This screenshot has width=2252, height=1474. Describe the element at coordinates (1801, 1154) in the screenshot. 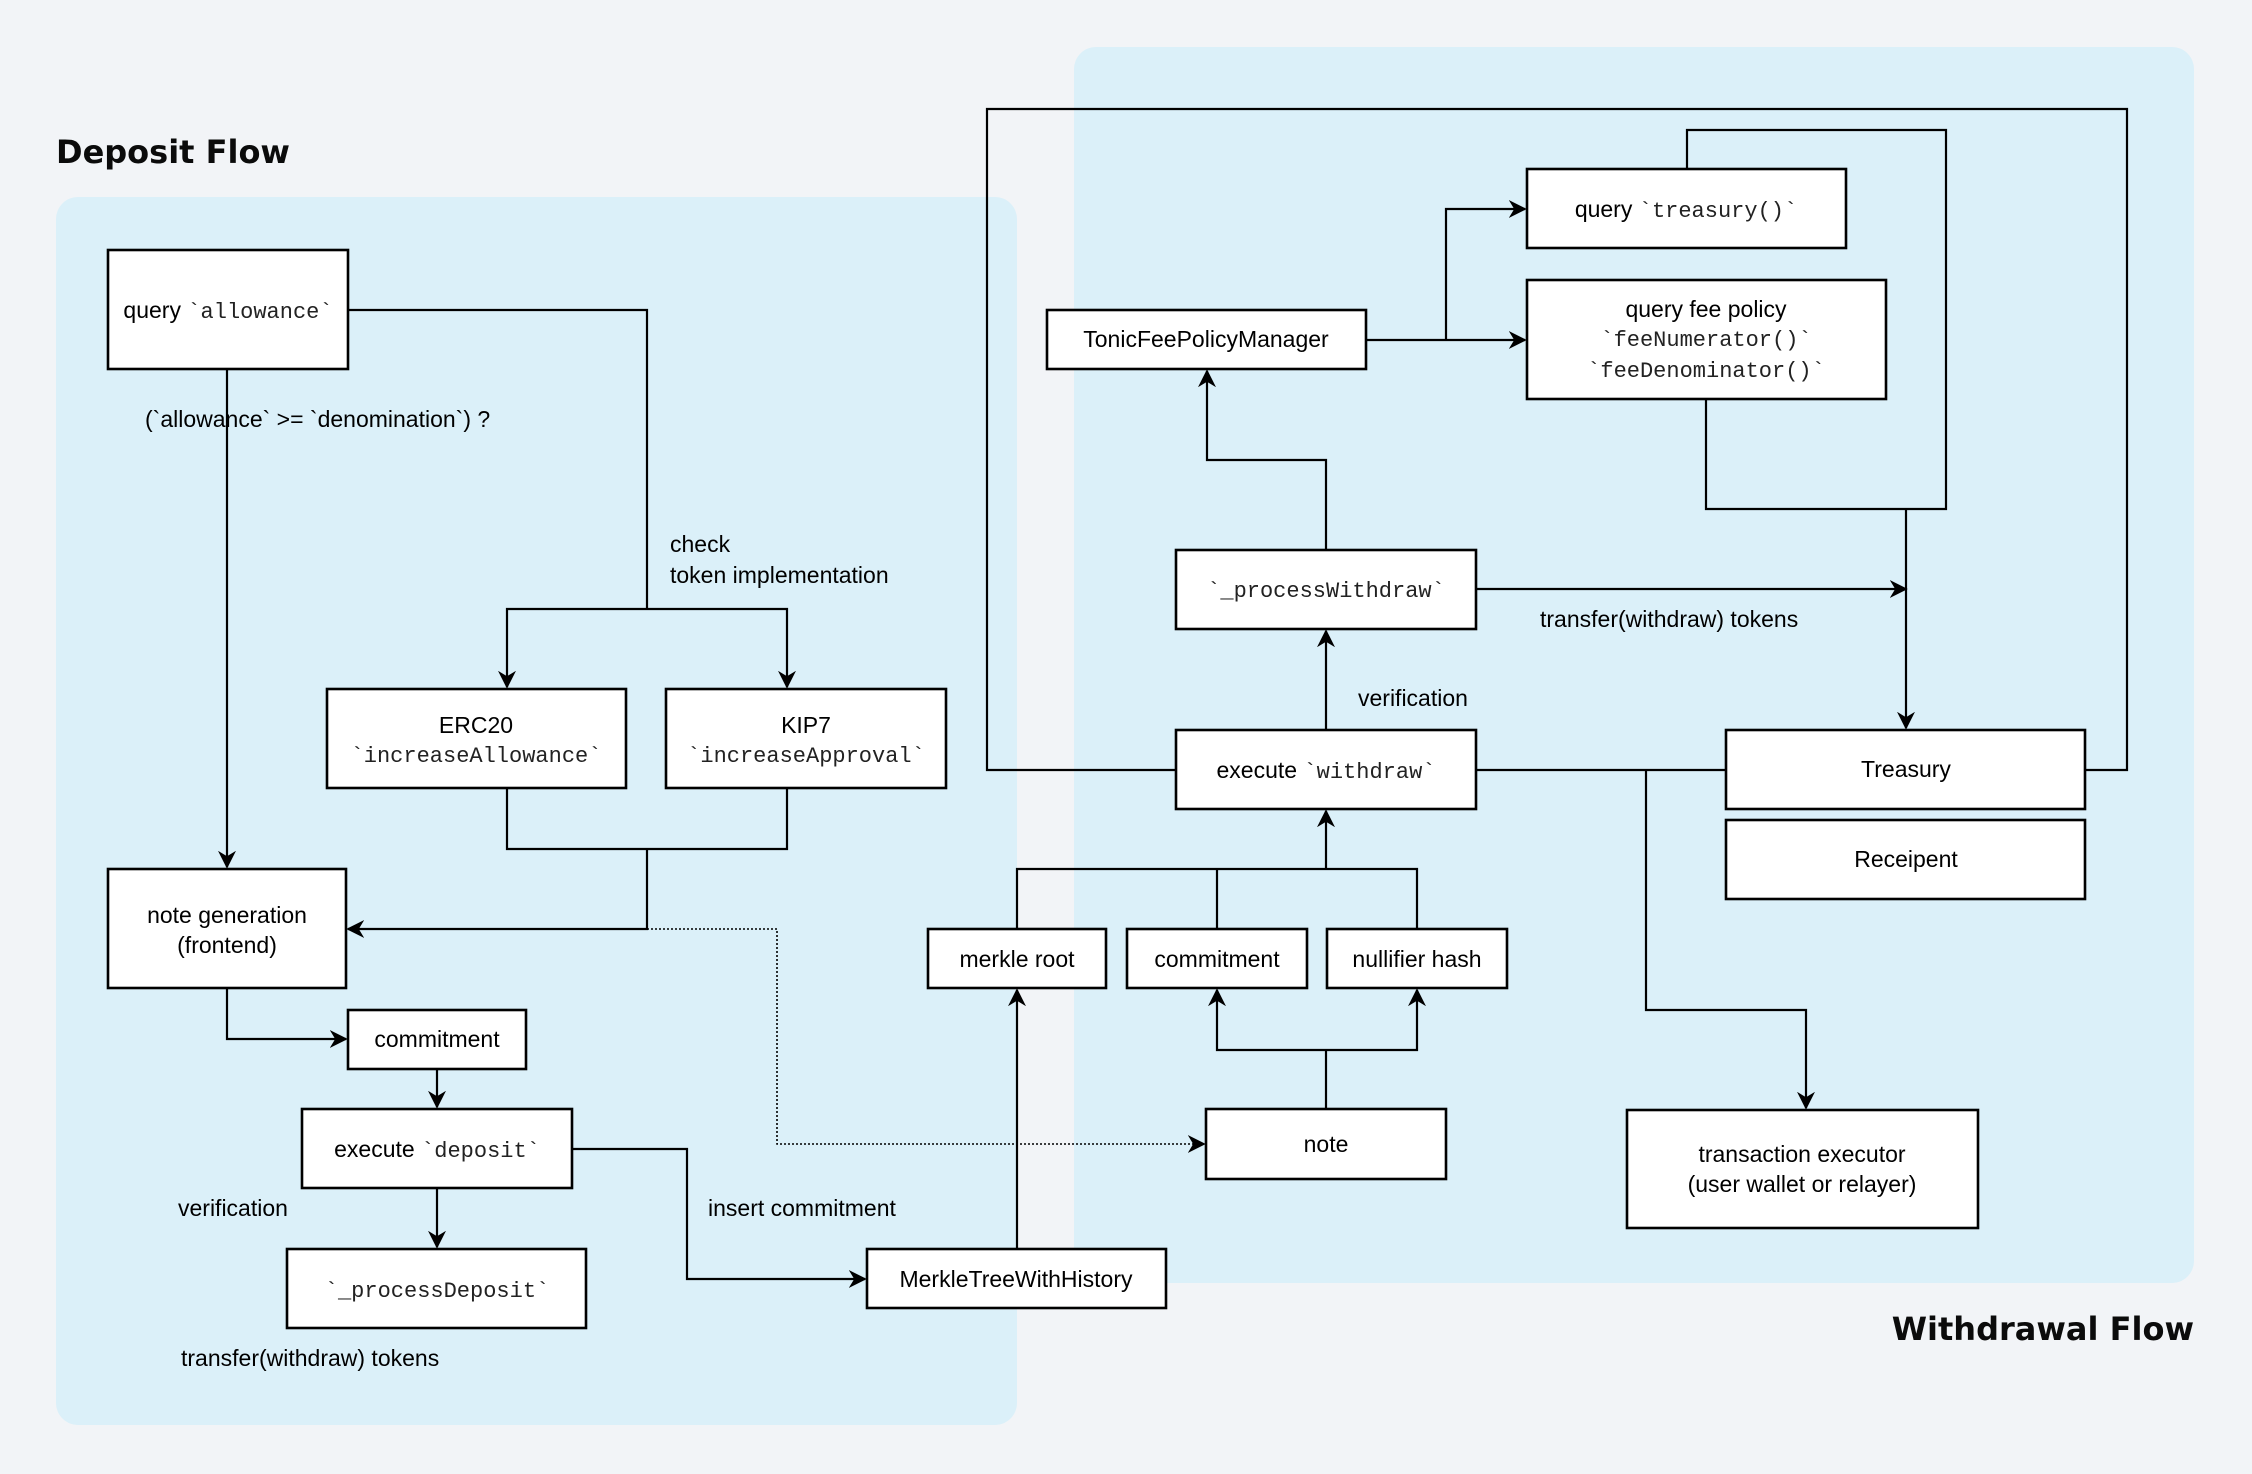

I see `svg-text: transaction executor` at that location.